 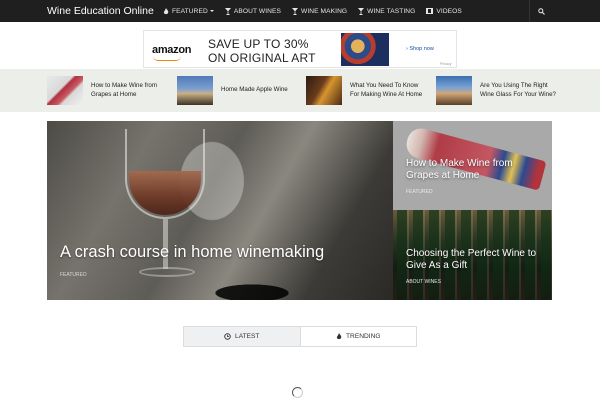 I want to click on chevron-down-icon, so click(x=211, y=11).